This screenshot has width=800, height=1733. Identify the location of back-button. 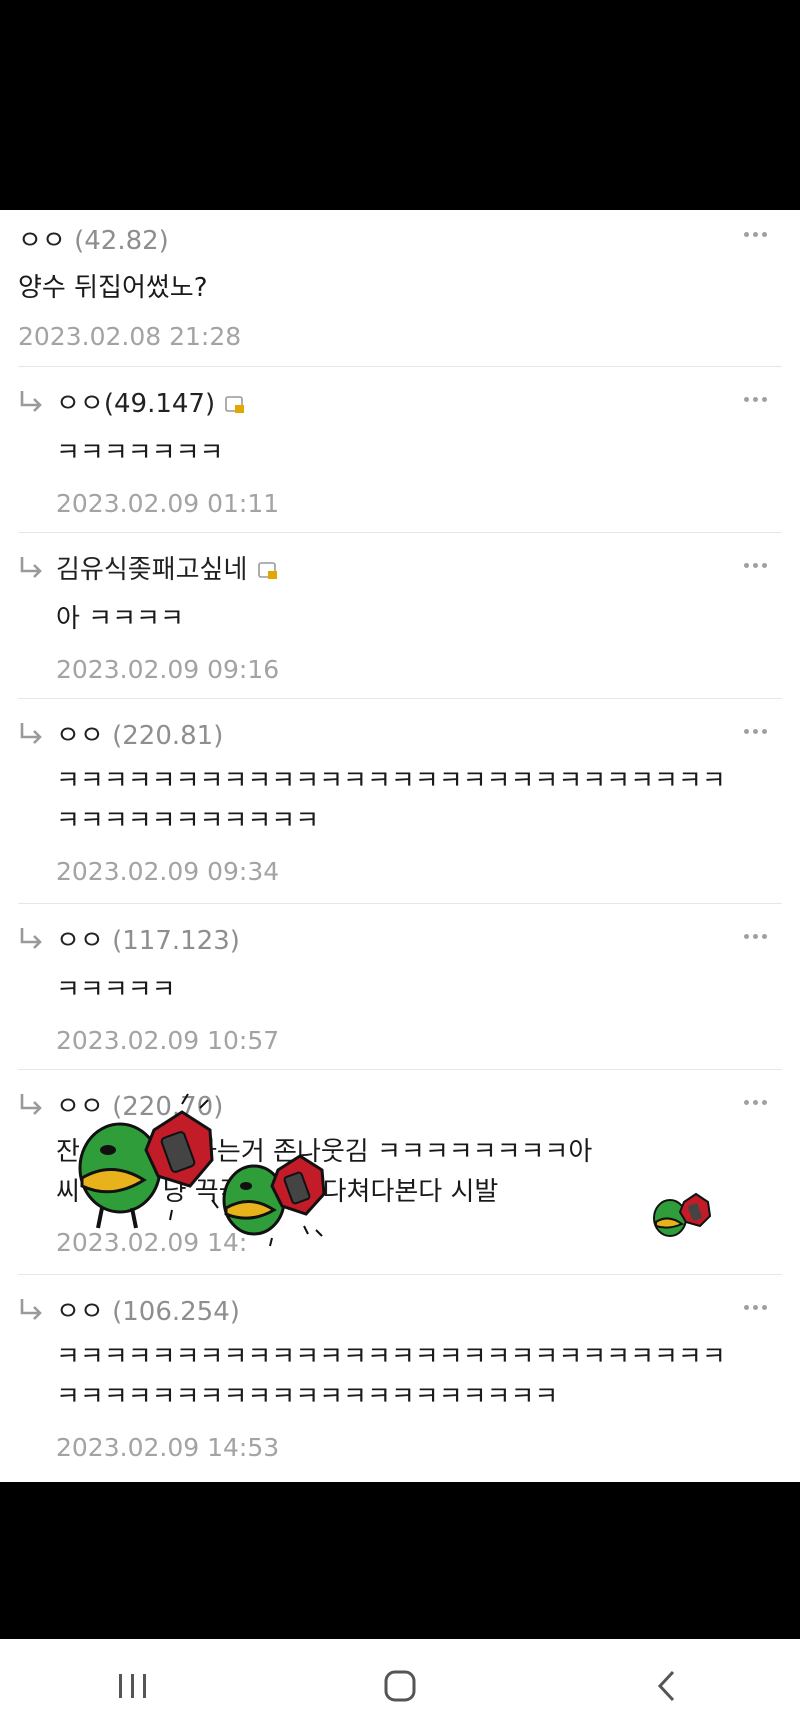
(667, 1686).